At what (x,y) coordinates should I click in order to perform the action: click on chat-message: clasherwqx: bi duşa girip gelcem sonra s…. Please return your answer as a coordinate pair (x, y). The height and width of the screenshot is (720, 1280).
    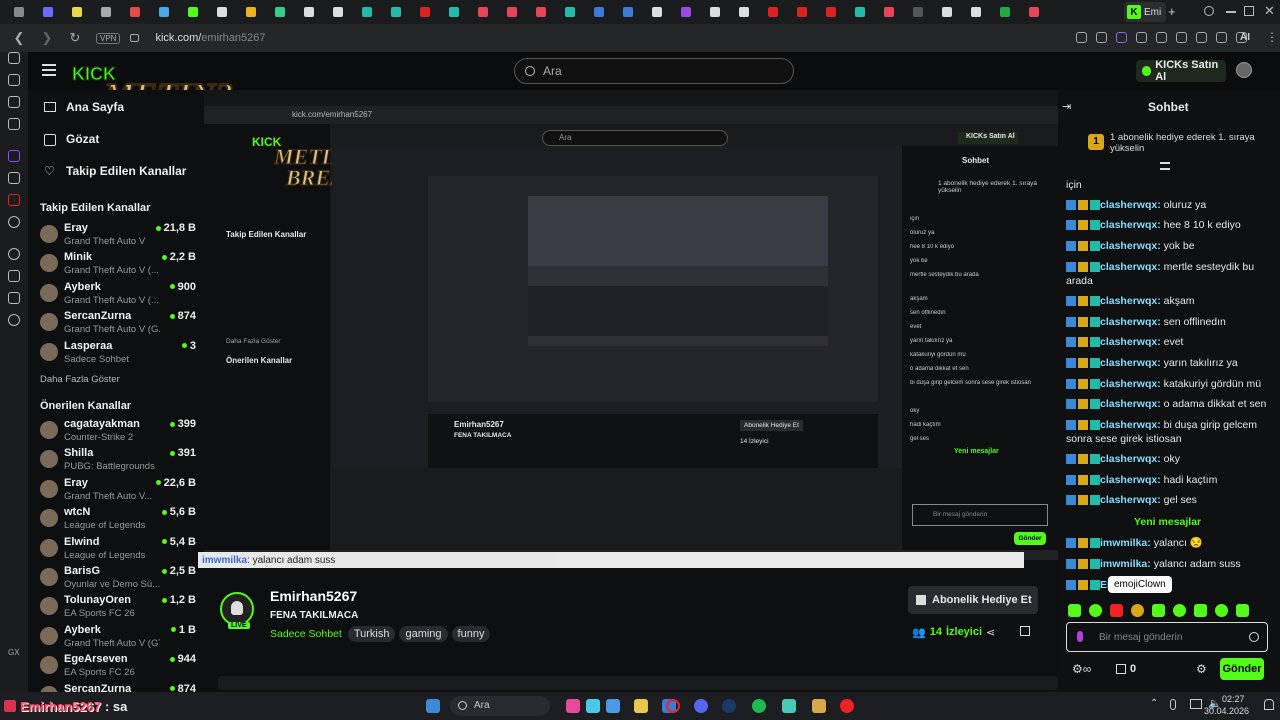
    Looking at the image, I should click on (1170, 432).